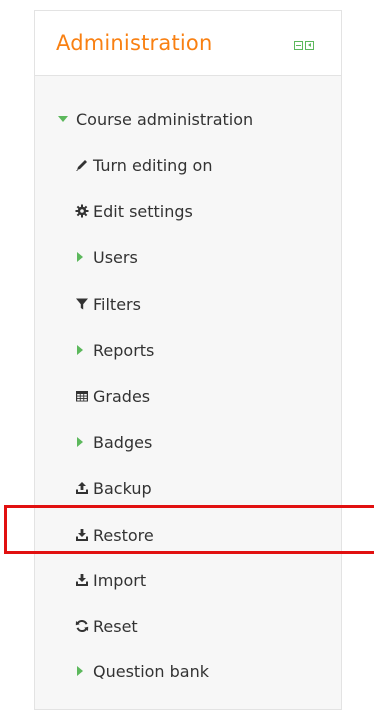 The width and height of the screenshot is (374, 710). I want to click on tree-item-grades: Grades, so click(112, 396).